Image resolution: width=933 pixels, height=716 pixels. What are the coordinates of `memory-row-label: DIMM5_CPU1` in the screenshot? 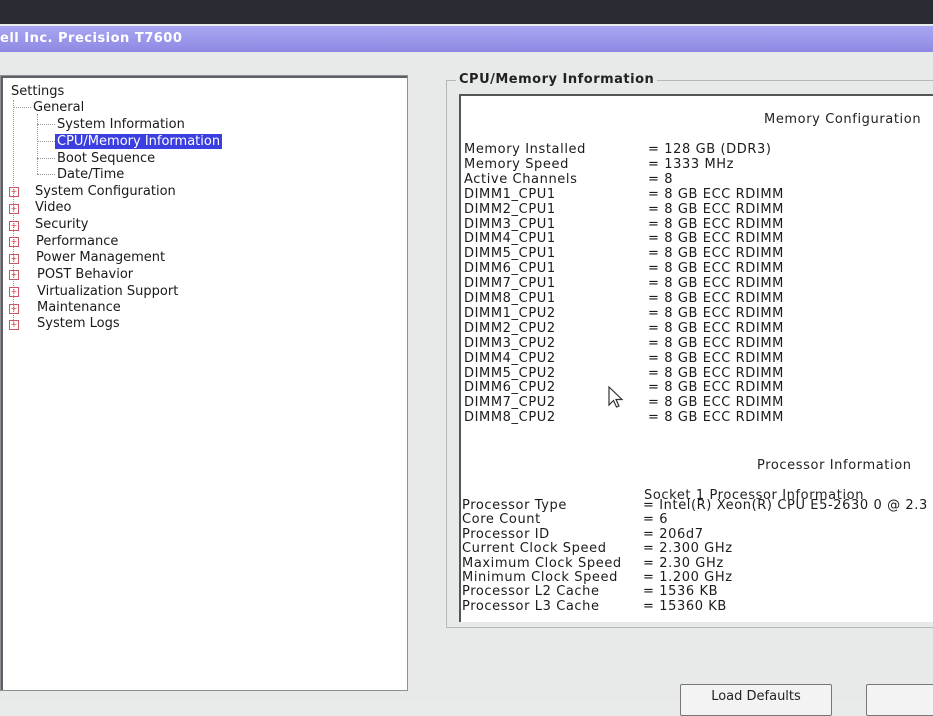 It's located at (510, 254).